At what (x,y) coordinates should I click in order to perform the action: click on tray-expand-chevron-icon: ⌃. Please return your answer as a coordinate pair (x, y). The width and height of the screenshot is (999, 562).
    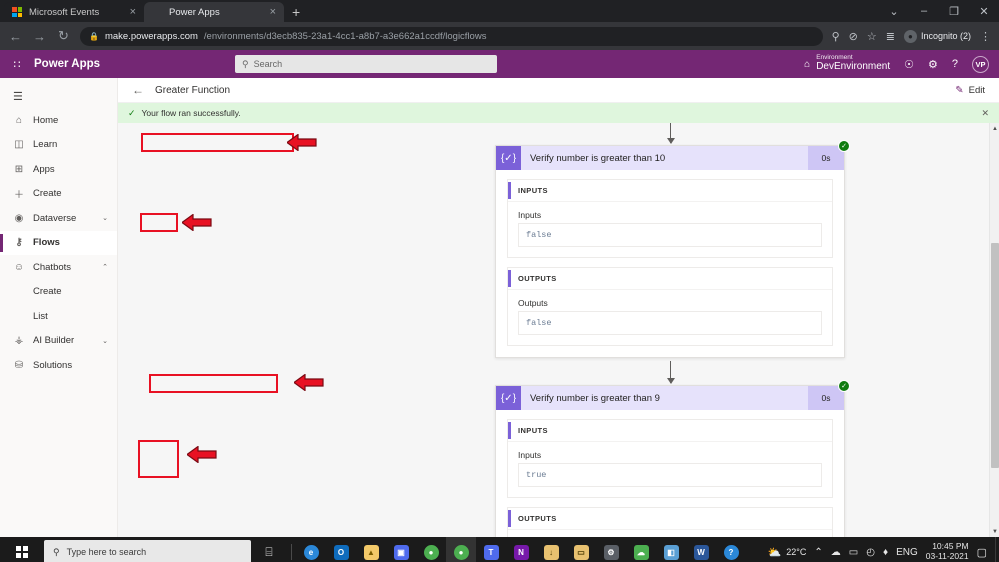
    Looking at the image, I should click on (818, 552).